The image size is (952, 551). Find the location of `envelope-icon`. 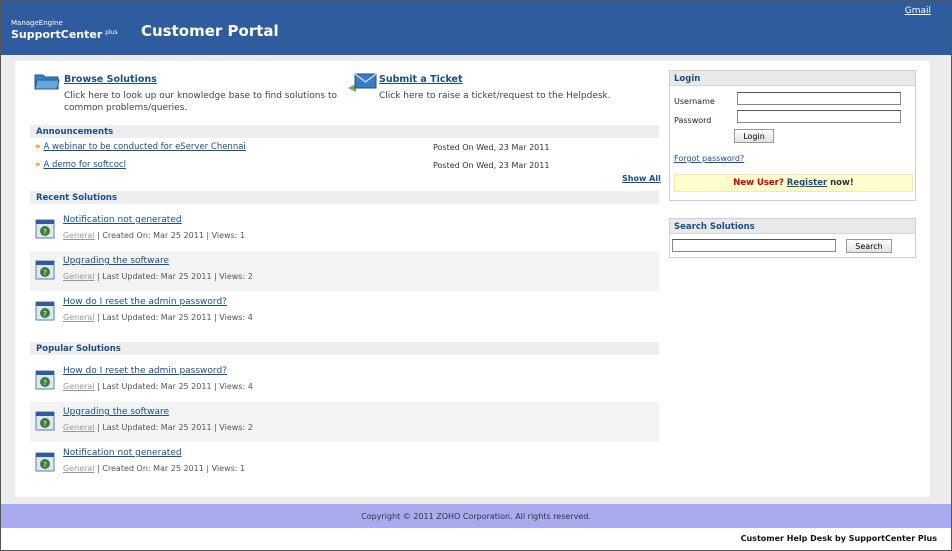

envelope-icon is located at coordinates (362, 83).